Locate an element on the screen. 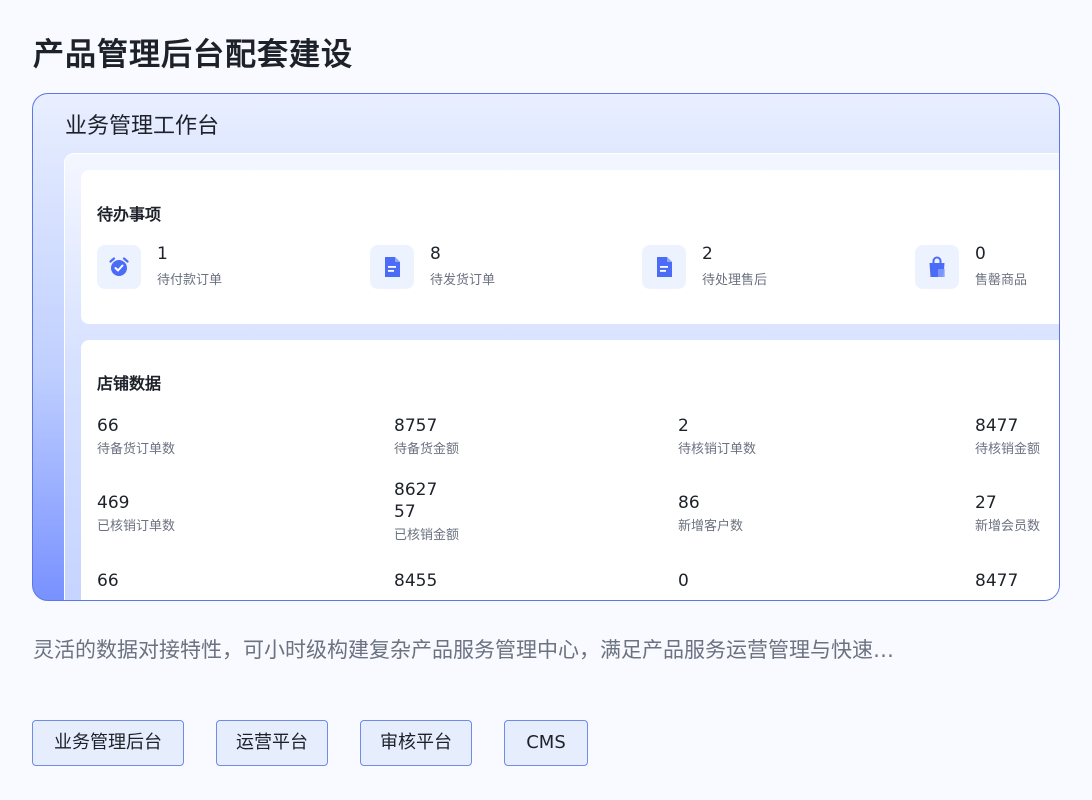 This screenshot has width=1092, height=800. todo-value: 2 is located at coordinates (707, 254).